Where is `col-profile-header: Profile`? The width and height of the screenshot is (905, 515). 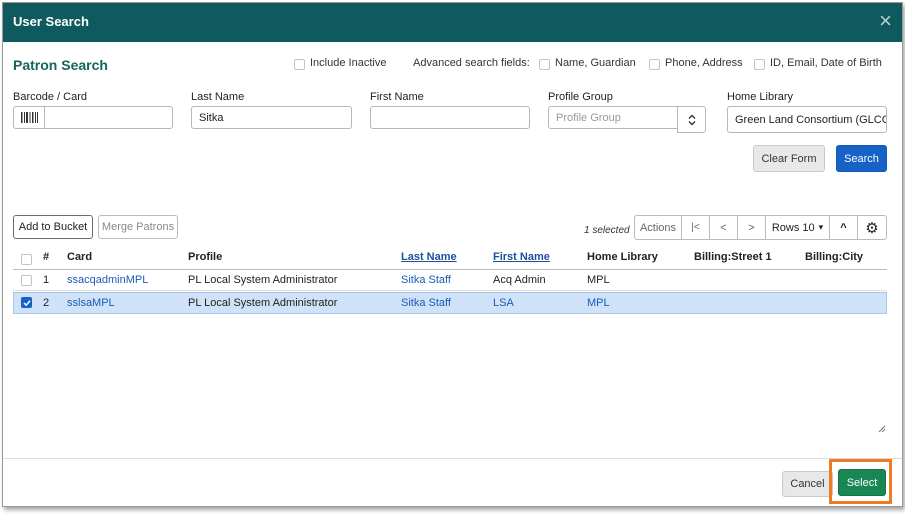
col-profile-header: Profile is located at coordinates (205, 257).